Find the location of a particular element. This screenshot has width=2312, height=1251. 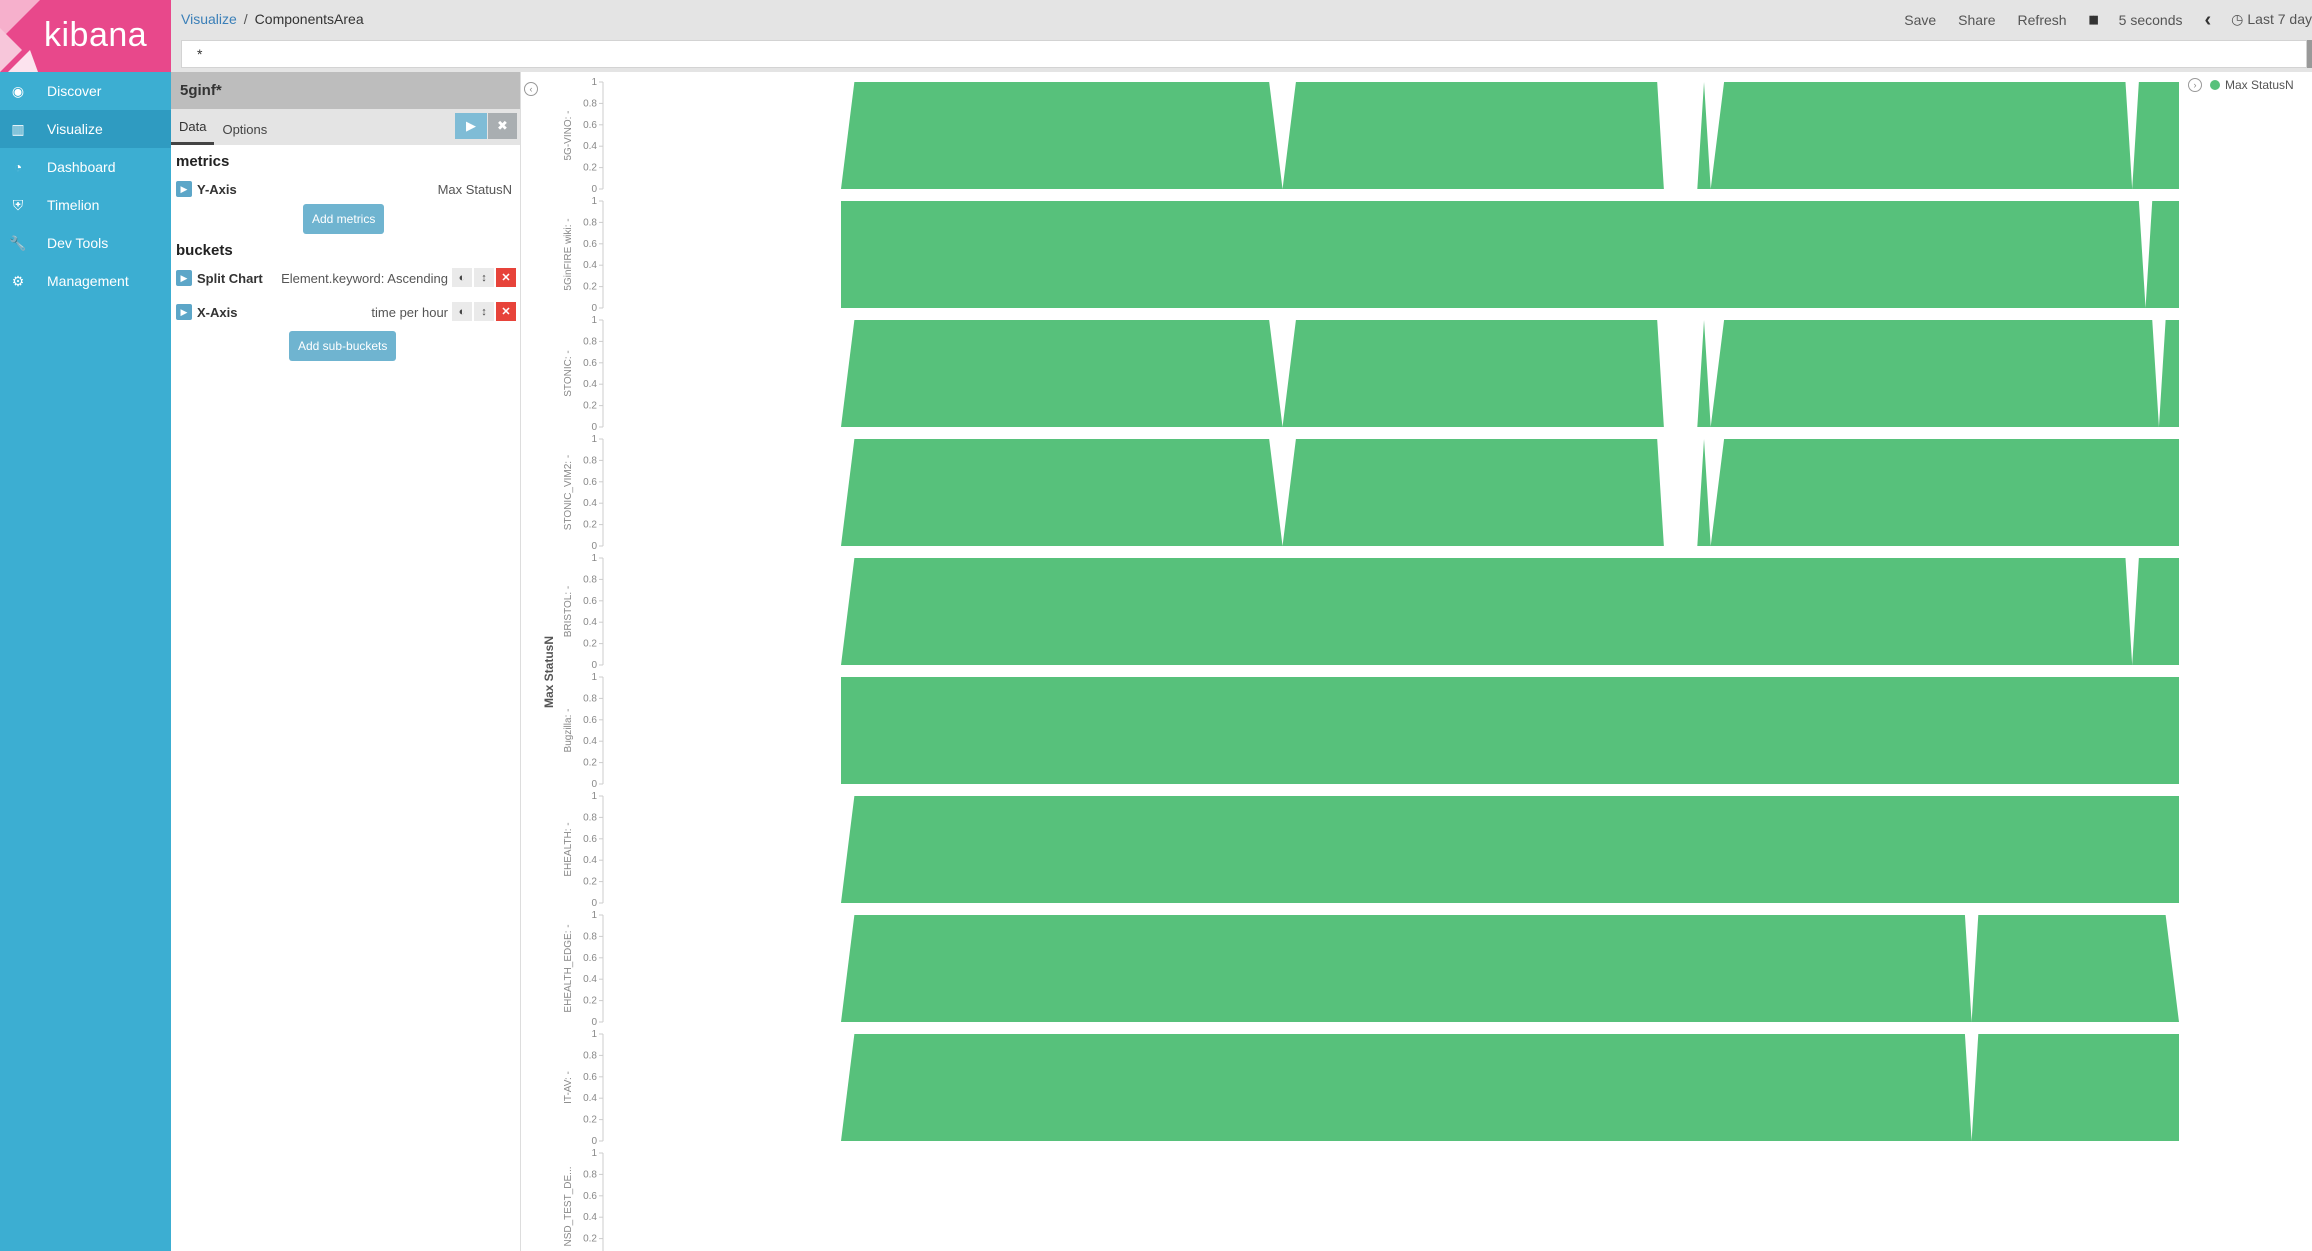

sidebar-item-discover: ◉ Discover is located at coordinates (85, 91).